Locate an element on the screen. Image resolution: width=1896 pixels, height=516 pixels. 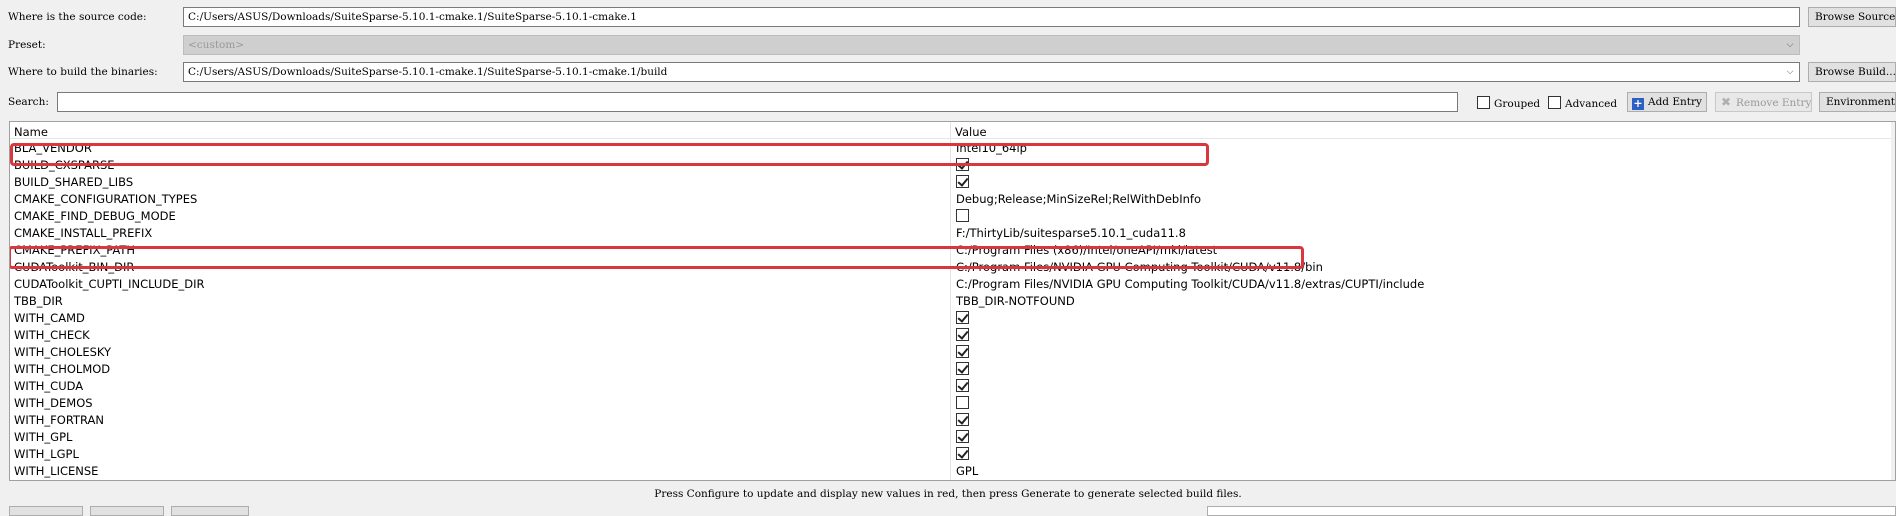
plus-icon: + is located at coordinates (1638, 103).